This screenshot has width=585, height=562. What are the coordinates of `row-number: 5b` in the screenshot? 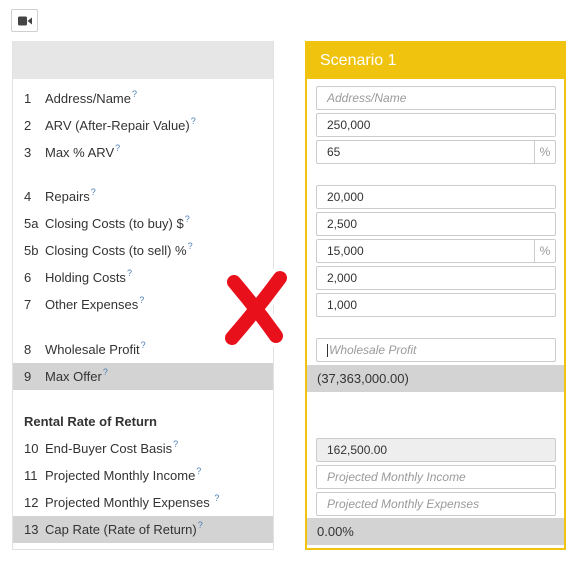 It's located at (31, 250).